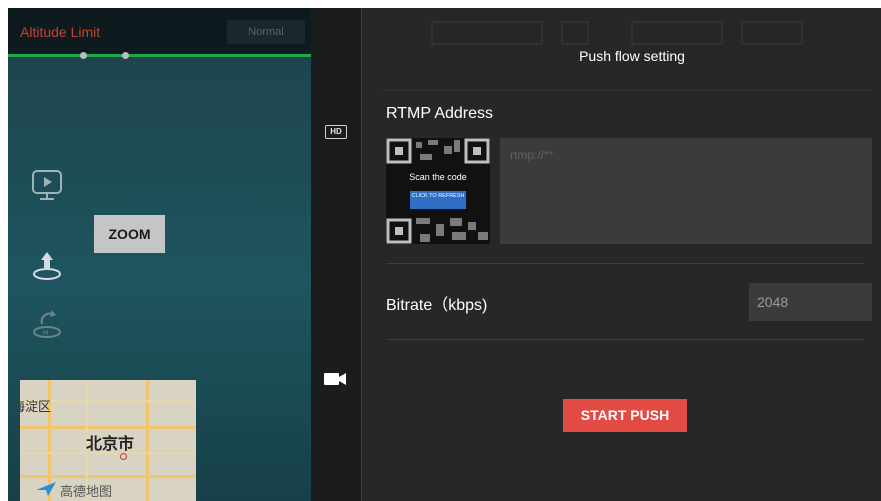  Describe the element at coordinates (60, 32) in the screenshot. I see `altitude-limit-label: Altitude Limit` at that location.